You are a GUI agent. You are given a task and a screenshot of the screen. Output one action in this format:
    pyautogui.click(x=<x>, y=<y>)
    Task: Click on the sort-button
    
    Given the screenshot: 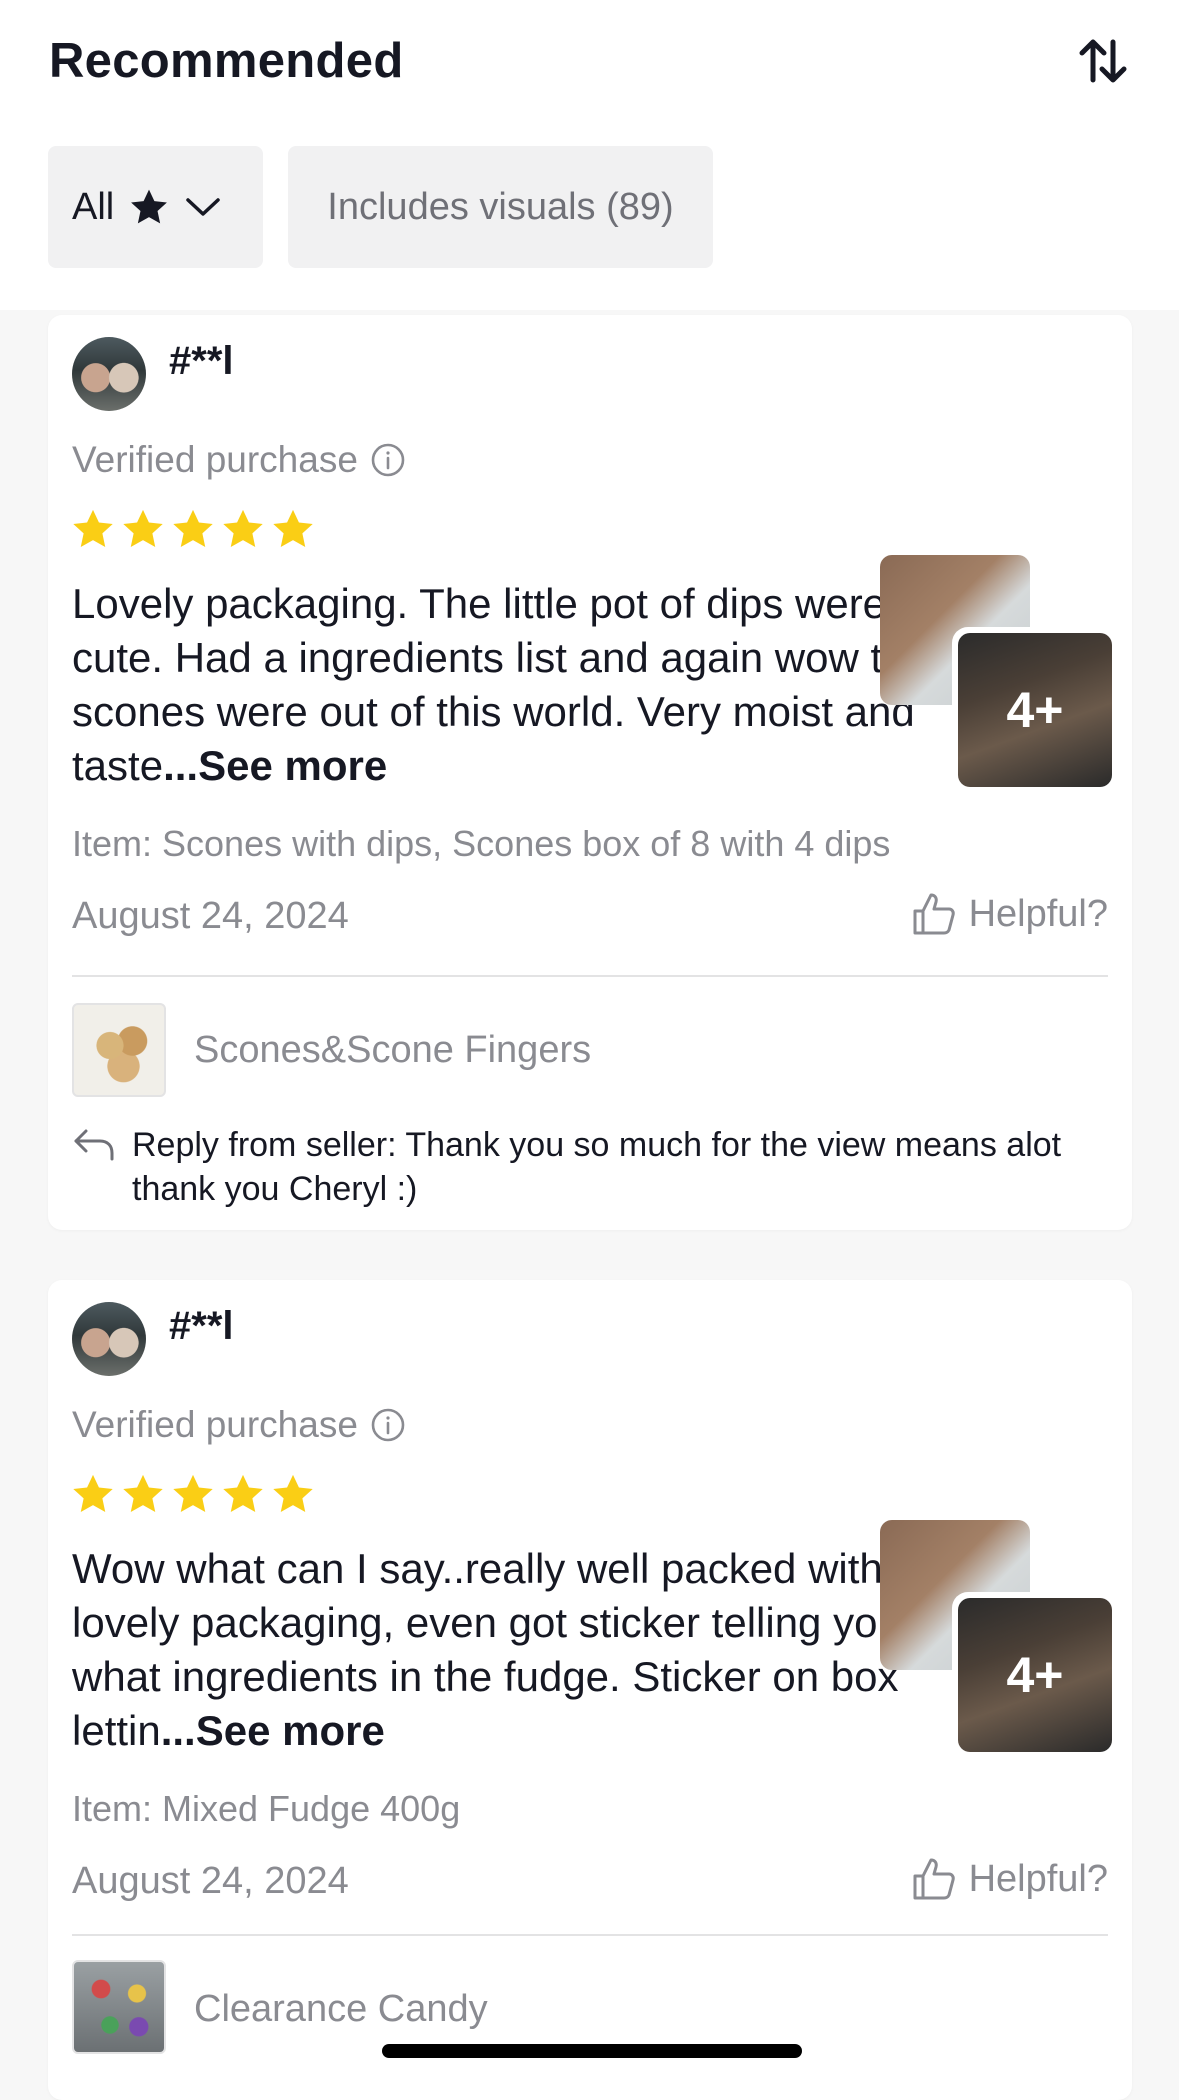 What is the action you would take?
    pyautogui.click(x=1103, y=63)
    